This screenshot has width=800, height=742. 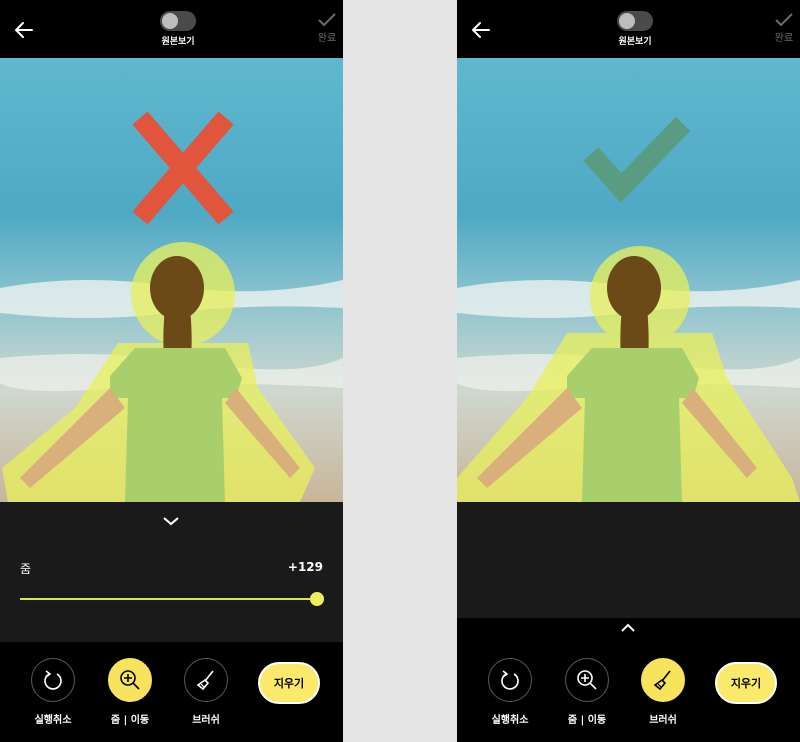 I want to click on chevron-up-icon, so click(x=628, y=628).